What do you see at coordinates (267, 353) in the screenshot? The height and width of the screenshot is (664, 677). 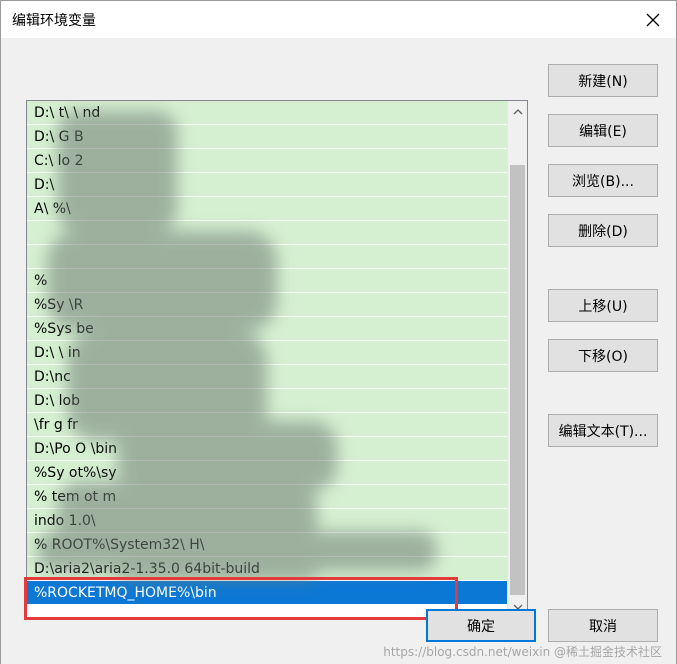 I see `path-row: D:\ \ in` at bounding box center [267, 353].